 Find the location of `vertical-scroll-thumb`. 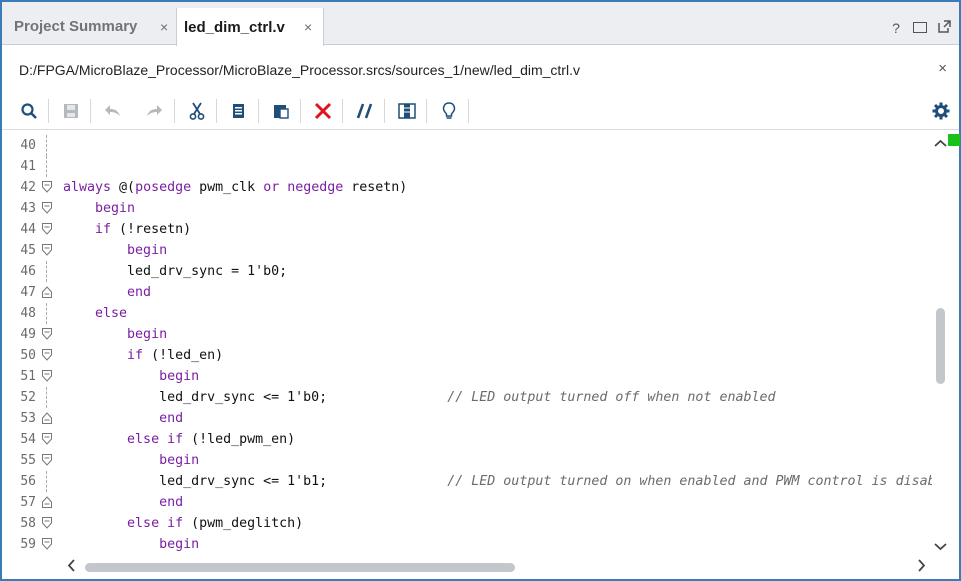

vertical-scroll-thumb is located at coordinates (940, 346).